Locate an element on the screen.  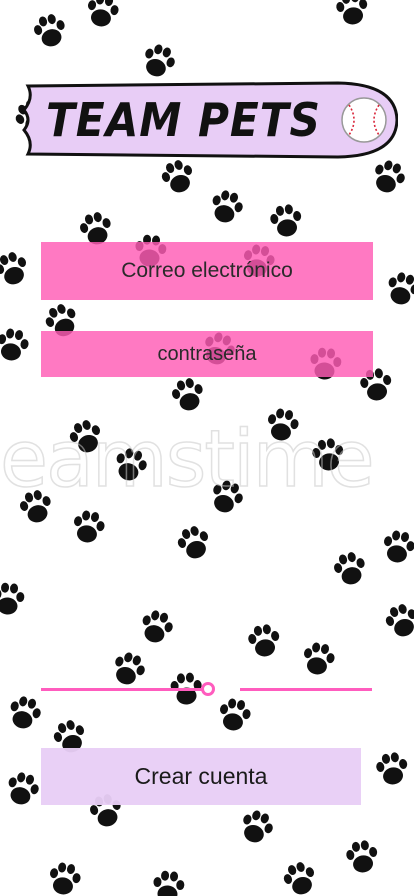
divider-right is located at coordinates (306, 689).